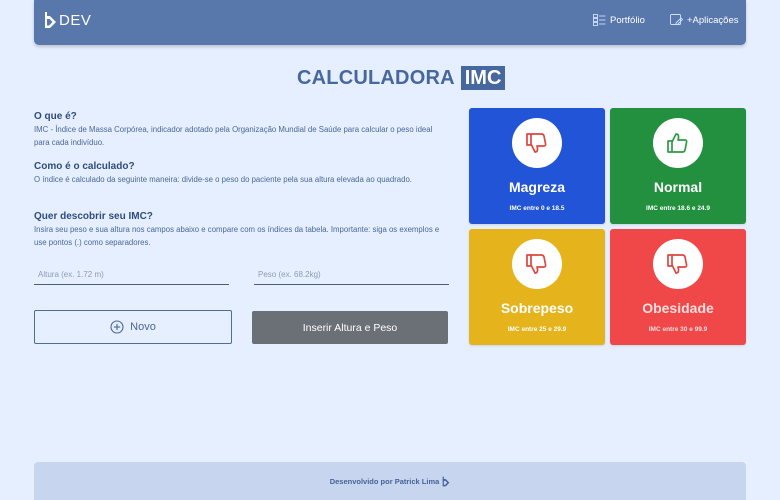  Describe the element at coordinates (537, 208) in the screenshot. I see `card-range: IMC entre 0 e 18.5` at that location.